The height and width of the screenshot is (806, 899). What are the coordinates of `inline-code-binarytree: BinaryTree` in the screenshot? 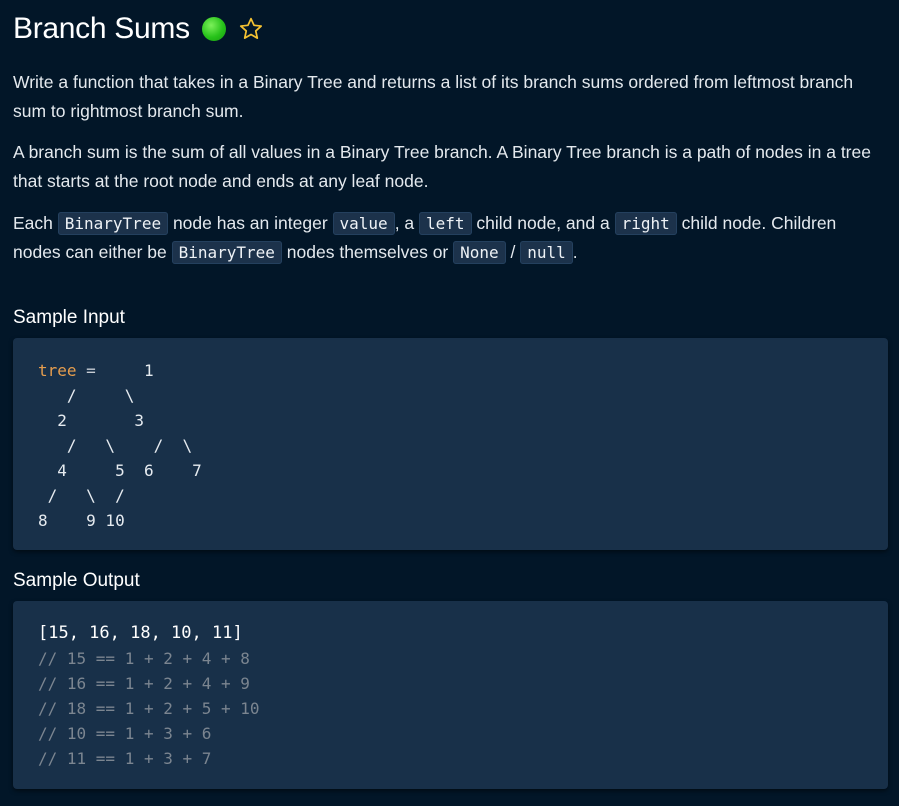 It's located at (113, 223).